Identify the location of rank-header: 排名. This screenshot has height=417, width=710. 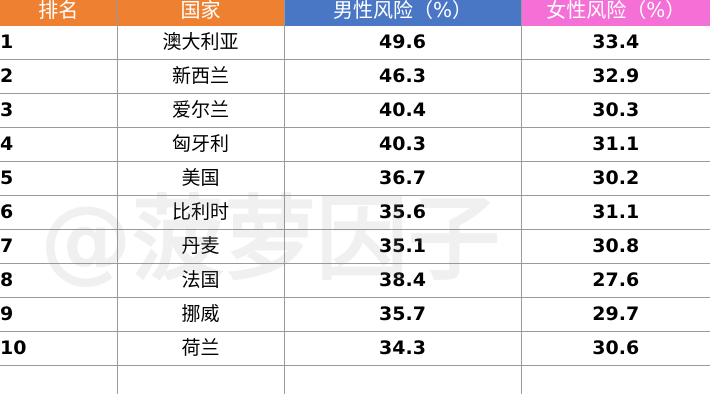
(59, 13).